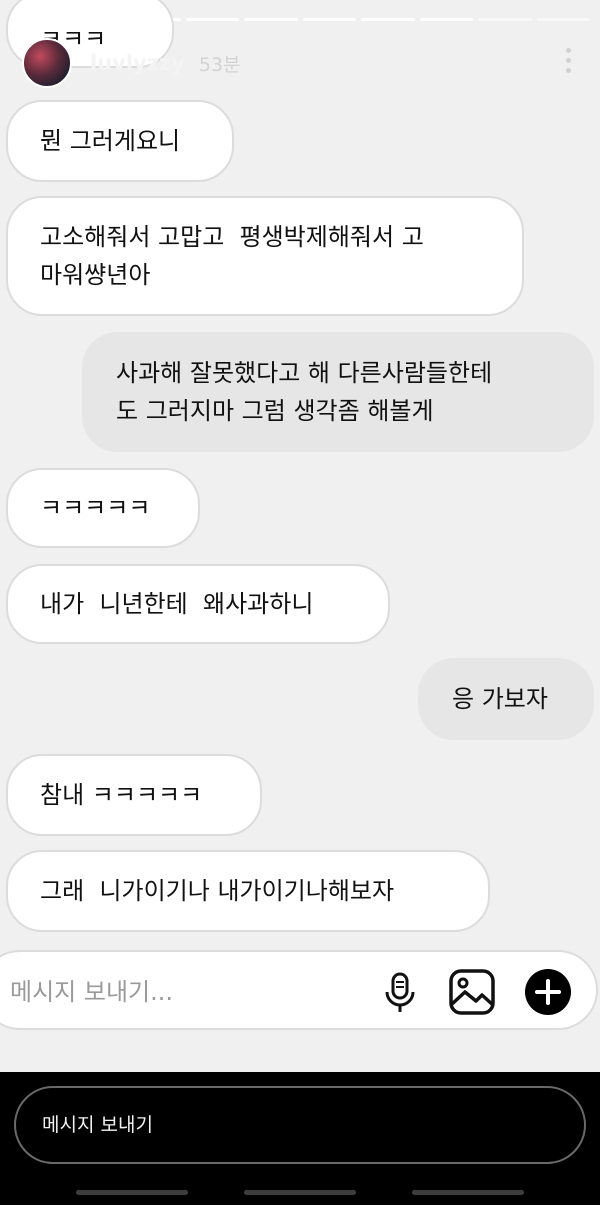 The width and height of the screenshot is (600, 1205). I want to click on microphone-icon, so click(400, 992).